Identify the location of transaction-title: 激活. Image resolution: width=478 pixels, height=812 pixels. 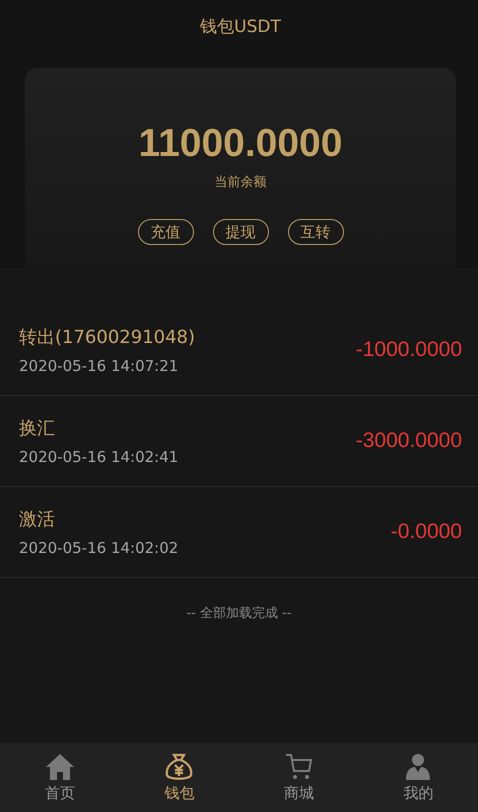
(37, 519).